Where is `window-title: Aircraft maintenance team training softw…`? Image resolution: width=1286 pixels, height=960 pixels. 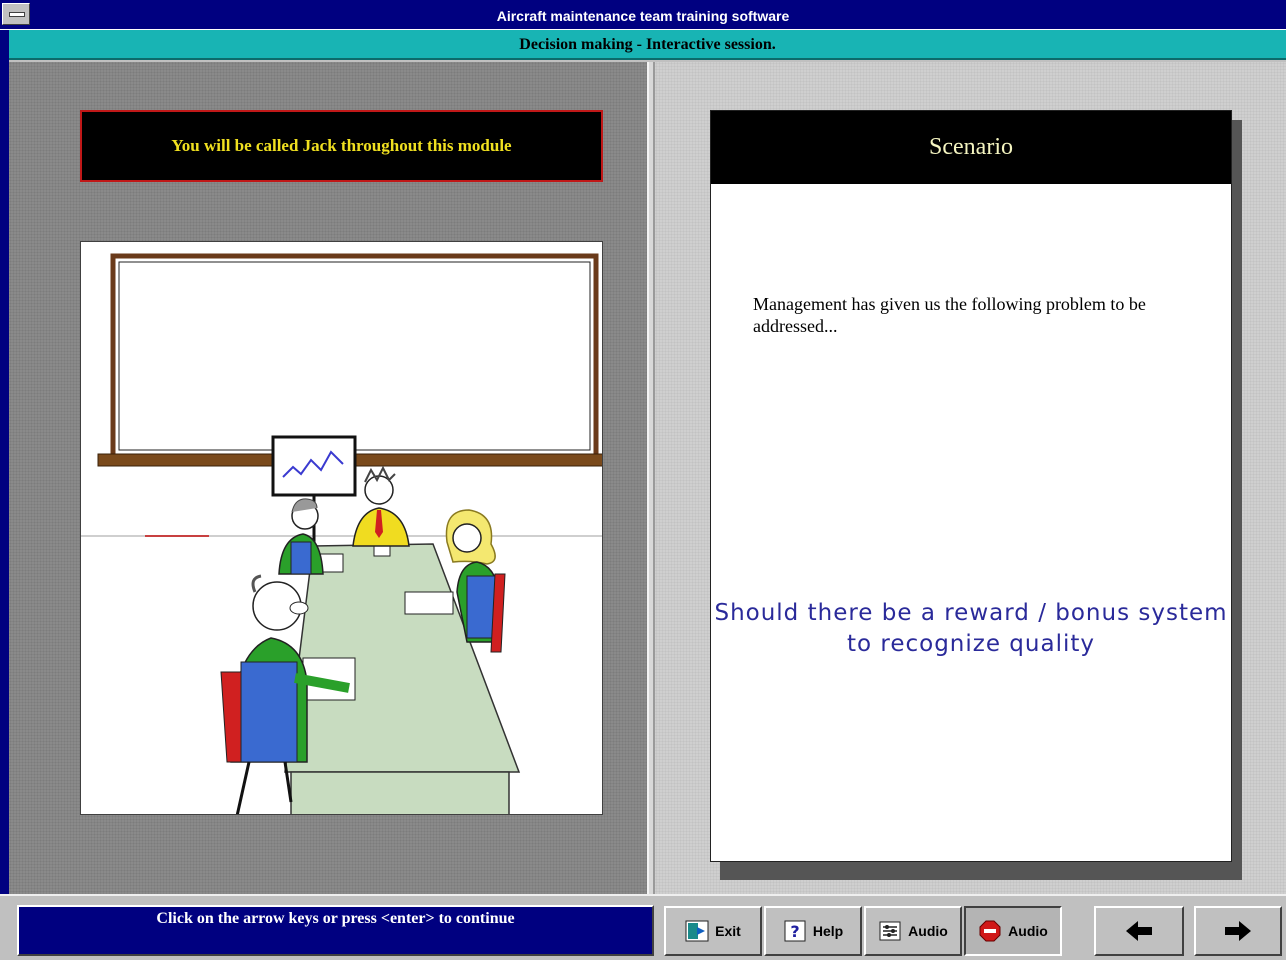 window-title: Aircraft maintenance team training softw… is located at coordinates (643, 16).